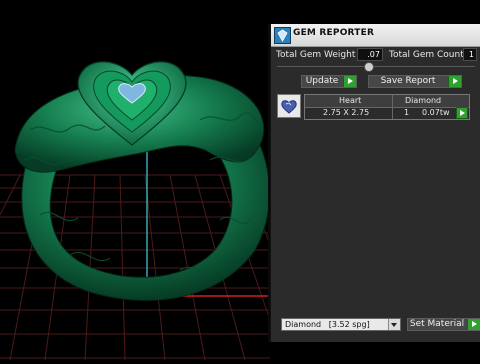 The image size is (480, 364). Describe the element at coordinates (370, 54) in the screenshot. I see `total-gem-weight-value: .07` at that location.